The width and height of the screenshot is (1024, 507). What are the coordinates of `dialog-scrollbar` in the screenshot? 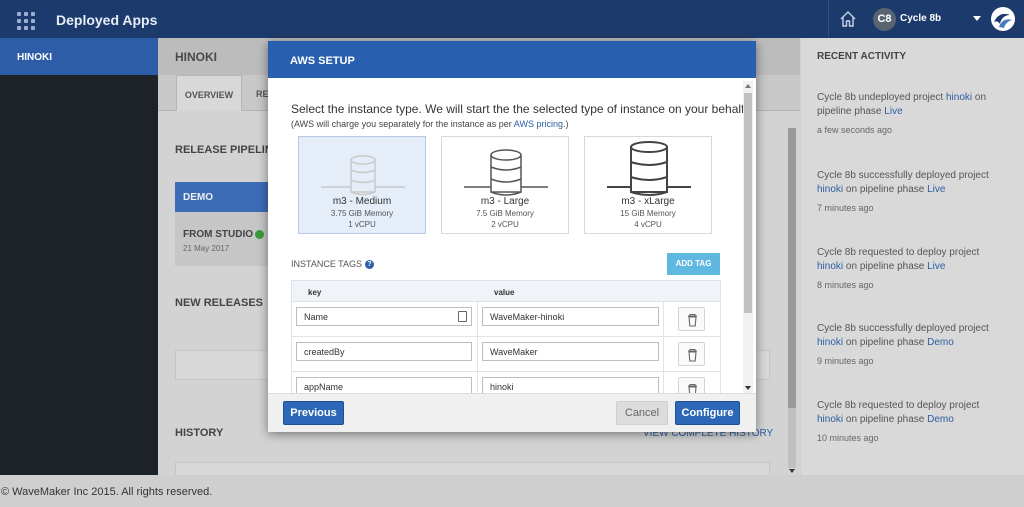 It's located at (748, 237).